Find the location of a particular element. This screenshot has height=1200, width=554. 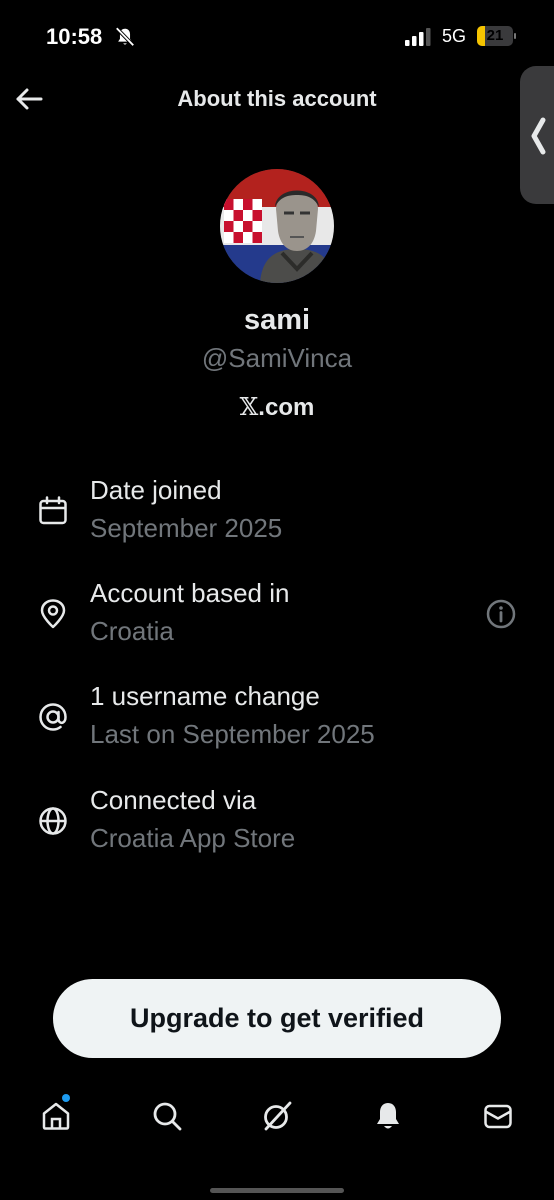

calendar-icon is located at coordinates (53, 511).